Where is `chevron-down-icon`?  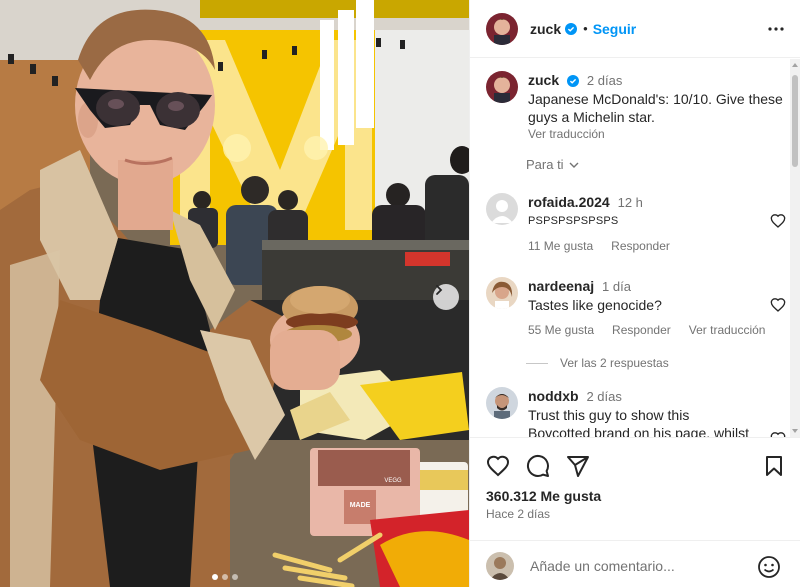
chevron-down-icon is located at coordinates (574, 165).